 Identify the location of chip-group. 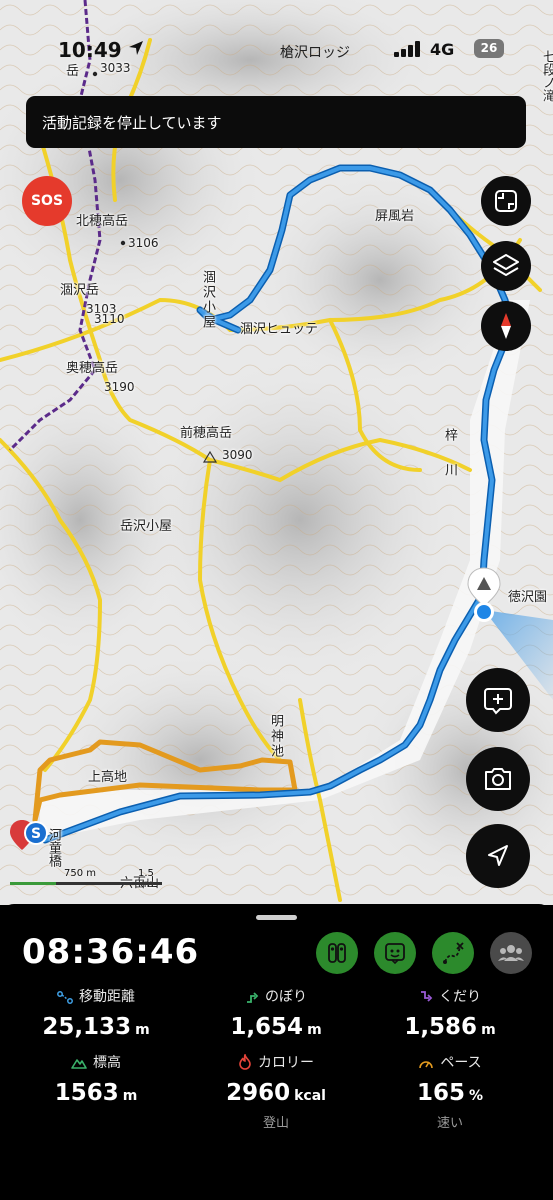
(511, 953).